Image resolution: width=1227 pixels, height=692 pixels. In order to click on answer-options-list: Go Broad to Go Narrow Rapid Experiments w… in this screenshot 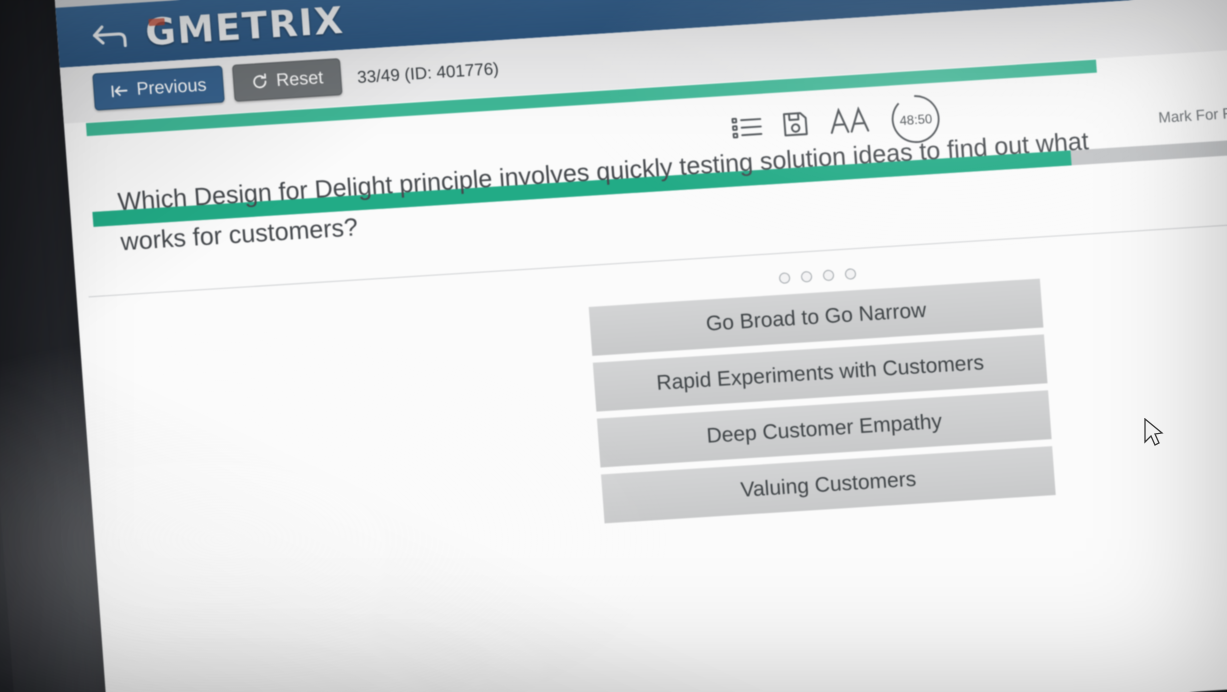, I will do `click(822, 401)`.